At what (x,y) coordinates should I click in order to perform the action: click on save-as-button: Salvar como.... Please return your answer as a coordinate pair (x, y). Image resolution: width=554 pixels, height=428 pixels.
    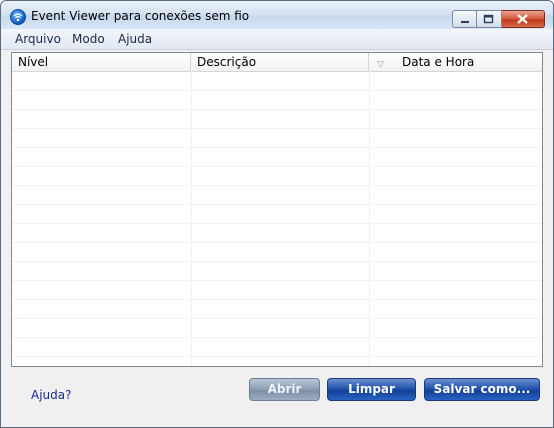
    Looking at the image, I should click on (482, 389).